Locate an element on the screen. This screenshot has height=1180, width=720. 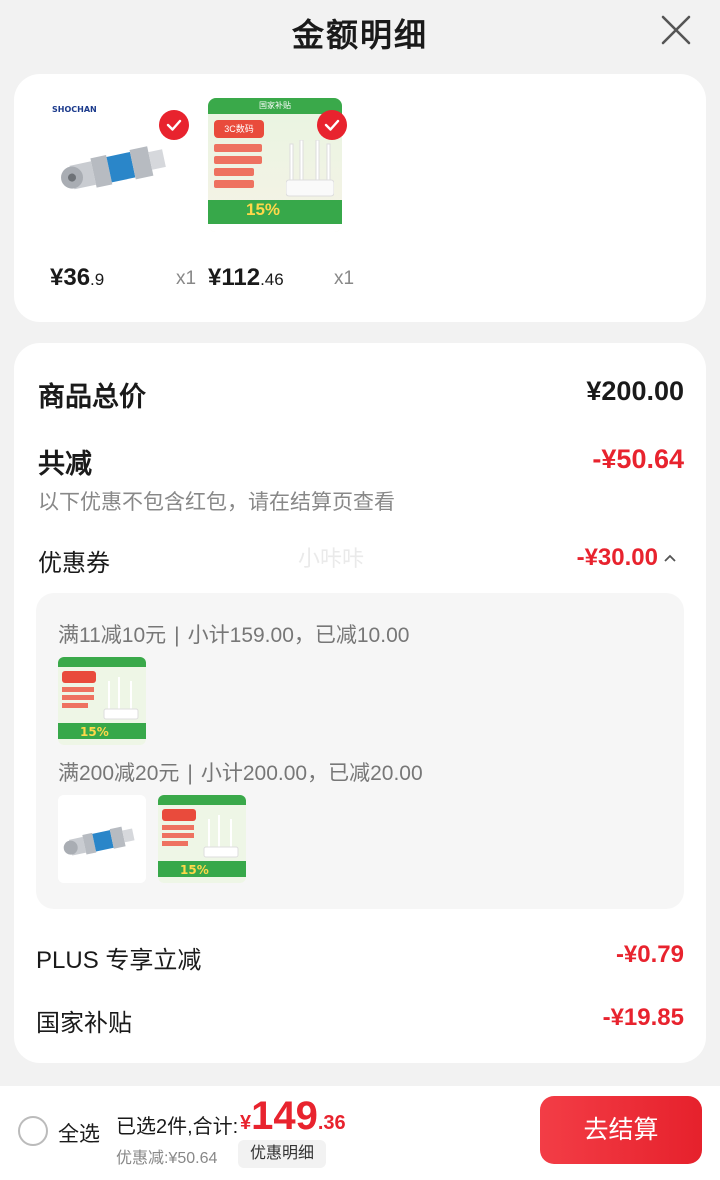
coupon-value: -¥30.00 is located at coordinates (617, 557).